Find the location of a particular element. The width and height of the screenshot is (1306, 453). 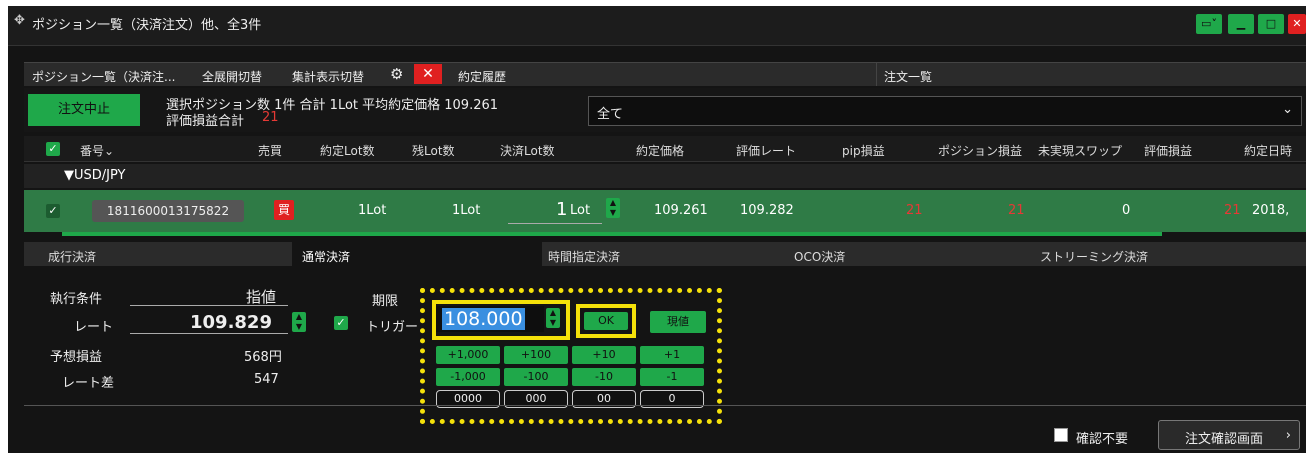

price-cell: 109.261 is located at coordinates (681, 210).